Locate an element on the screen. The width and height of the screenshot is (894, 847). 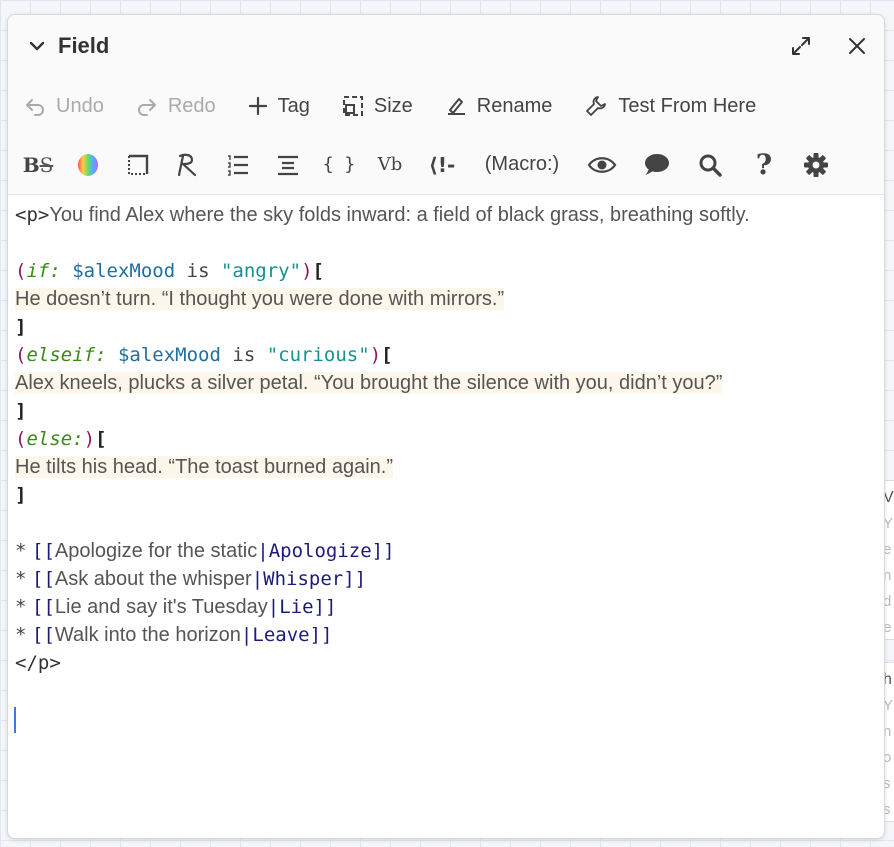
speech-bubble-icon is located at coordinates (657, 164).